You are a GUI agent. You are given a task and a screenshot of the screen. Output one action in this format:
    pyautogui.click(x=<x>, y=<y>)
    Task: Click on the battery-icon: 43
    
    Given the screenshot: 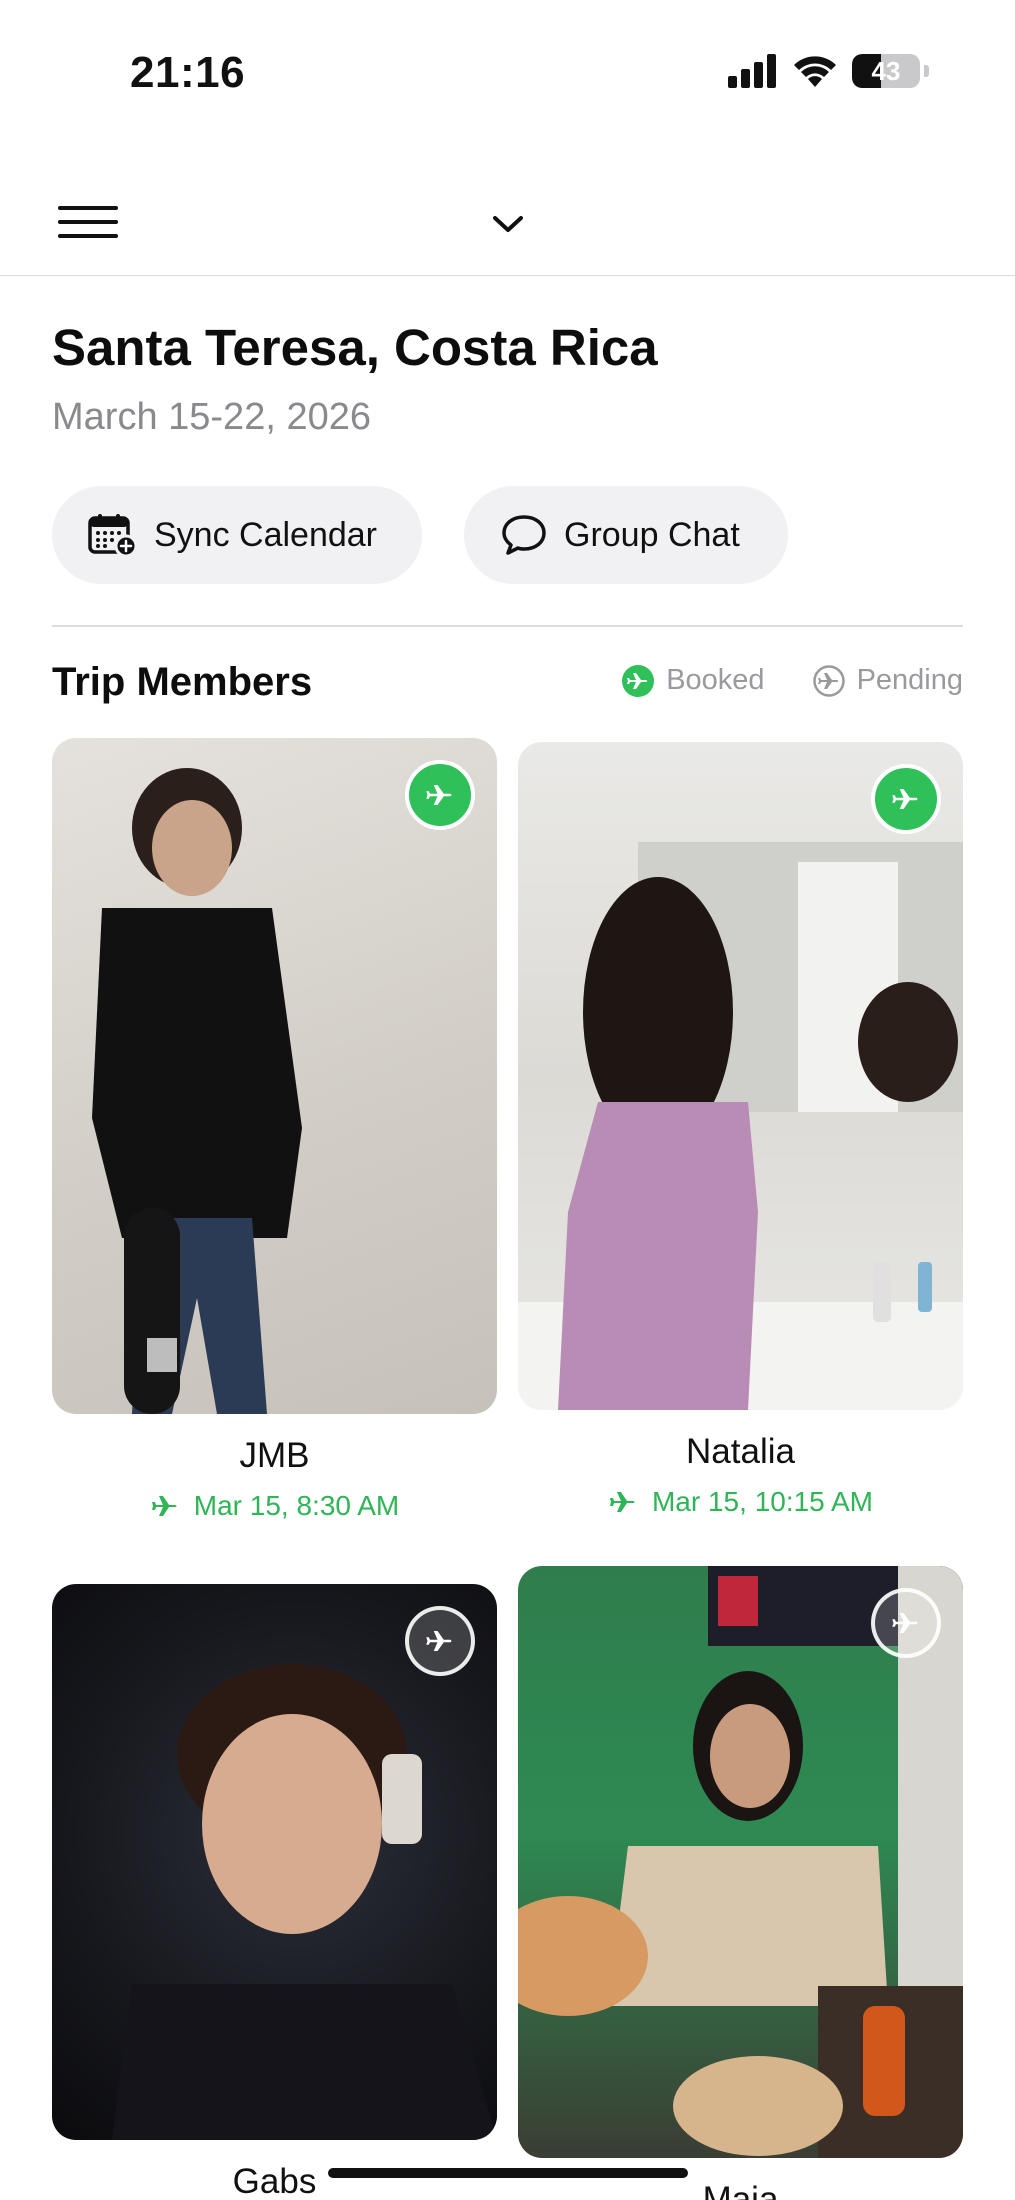 What is the action you would take?
    pyautogui.click(x=886, y=71)
    